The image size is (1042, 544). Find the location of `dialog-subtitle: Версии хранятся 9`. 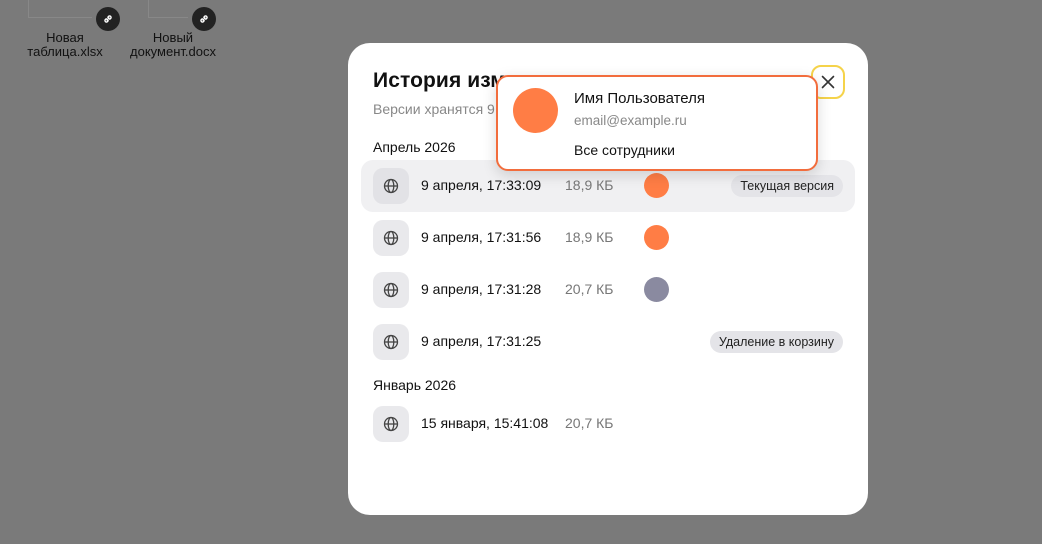

dialog-subtitle: Версии хранятся 9 is located at coordinates (434, 109).